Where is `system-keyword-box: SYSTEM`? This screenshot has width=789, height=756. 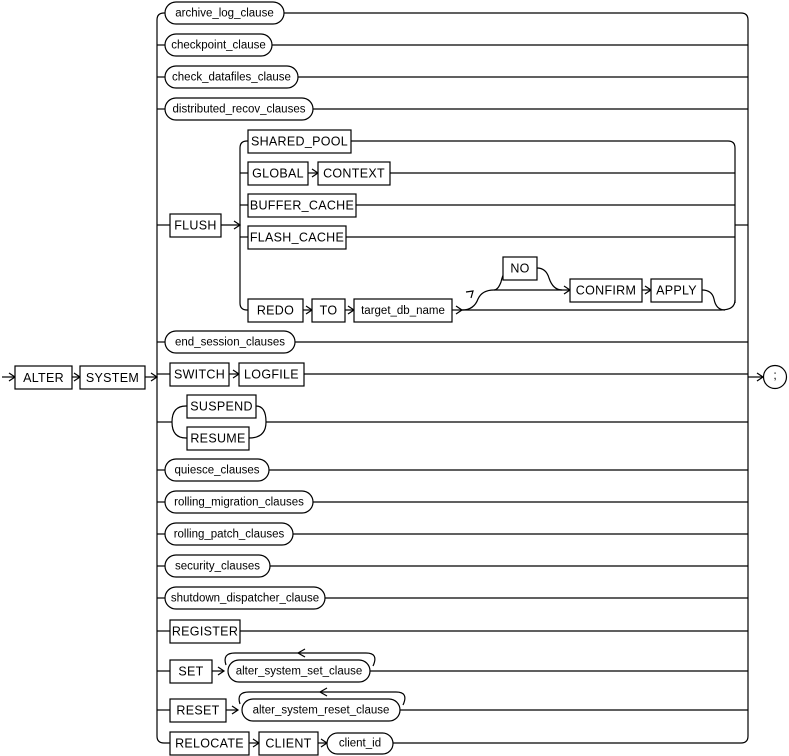 system-keyword-box: SYSTEM is located at coordinates (112, 377).